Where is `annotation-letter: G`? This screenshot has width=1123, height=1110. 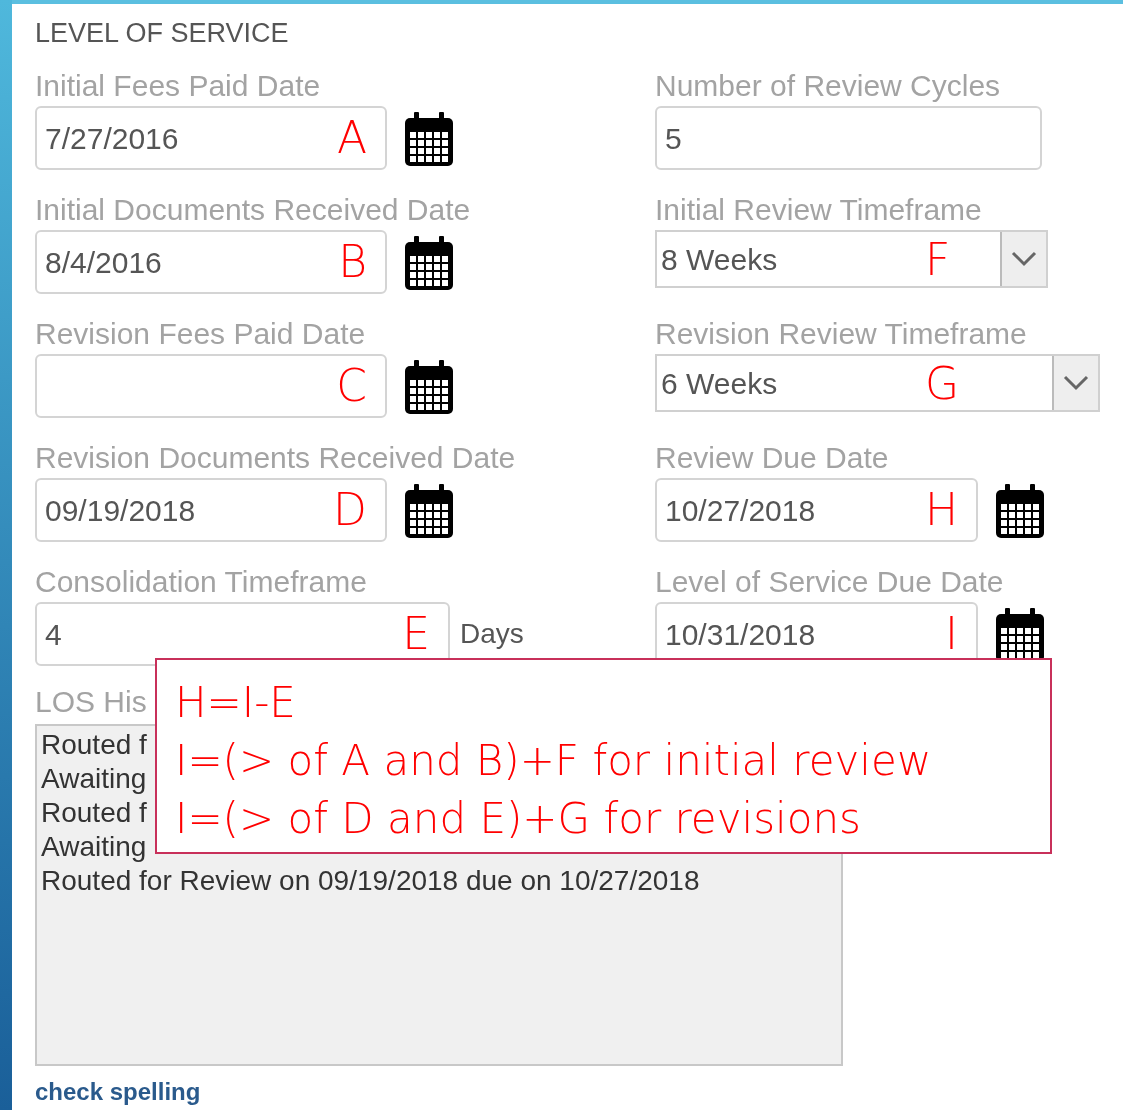 annotation-letter: G is located at coordinates (942, 384).